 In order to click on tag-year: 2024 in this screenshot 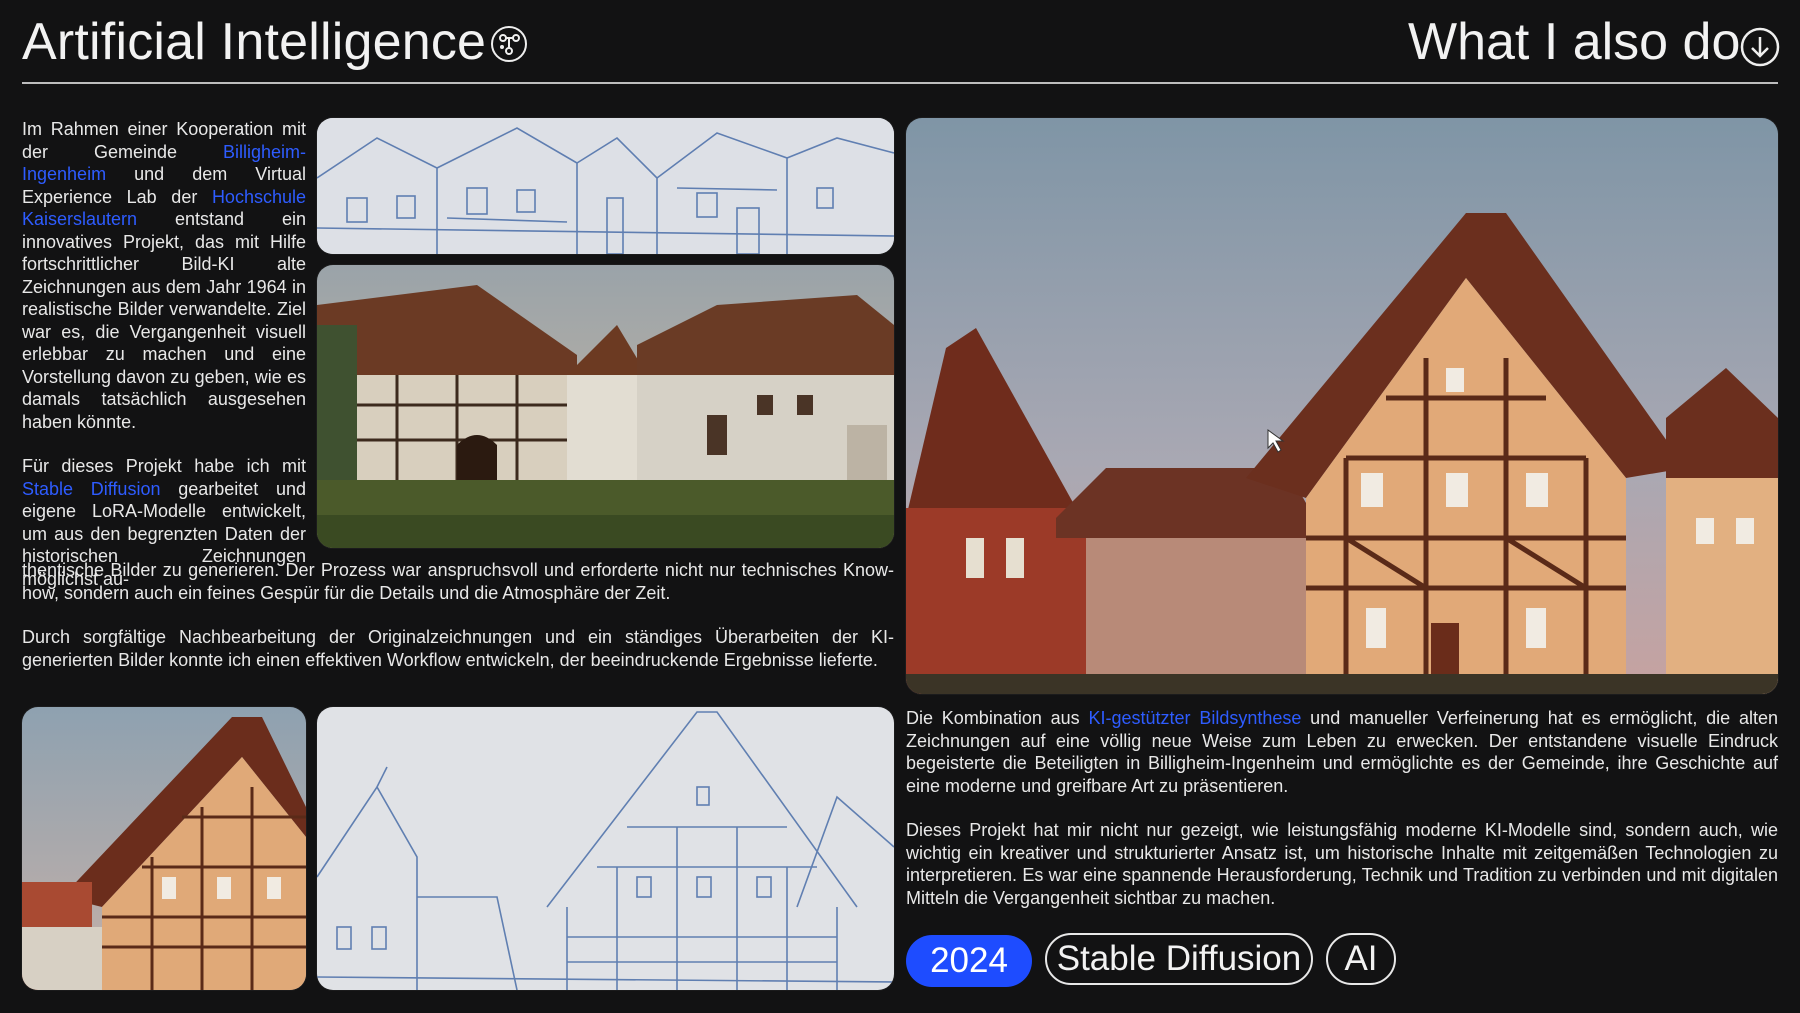, I will do `click(969, 961)`.